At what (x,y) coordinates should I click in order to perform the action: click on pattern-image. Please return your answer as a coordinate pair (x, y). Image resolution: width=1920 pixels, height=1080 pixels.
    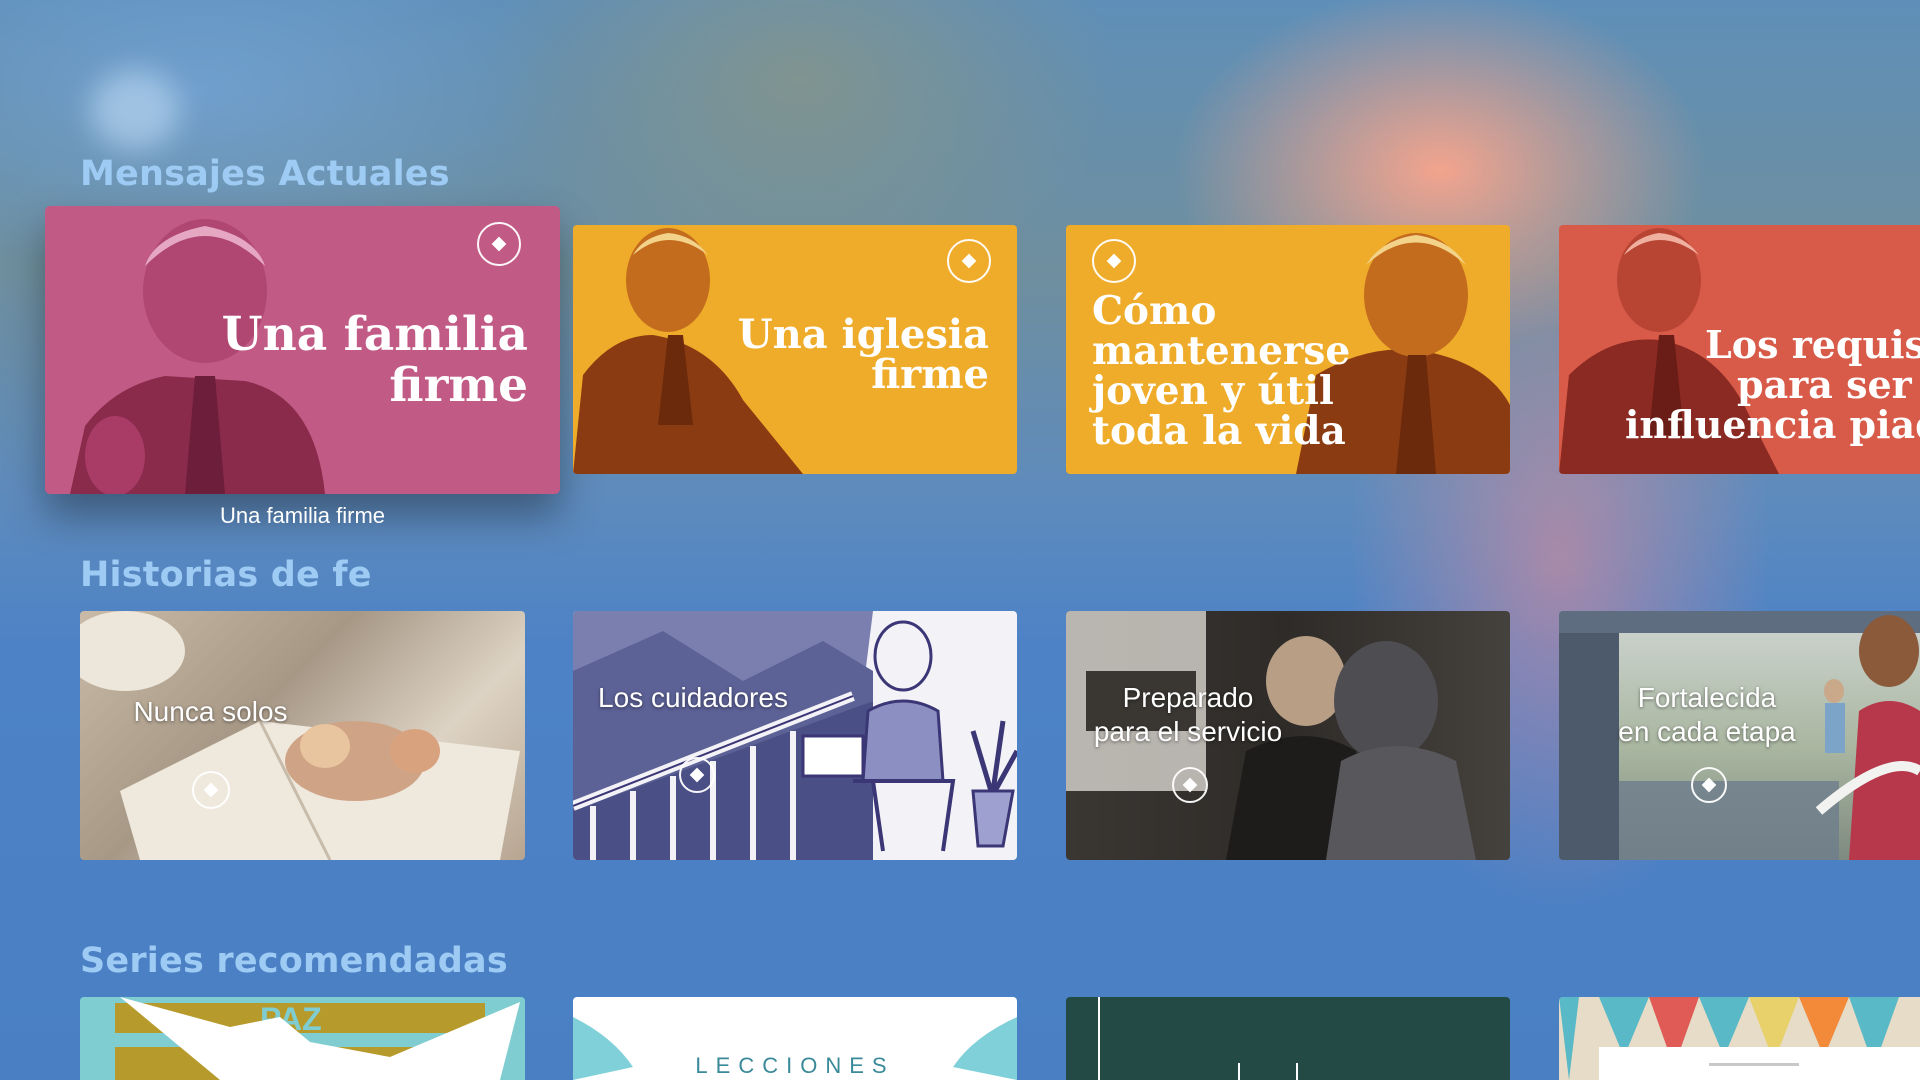
    Looking at the image, I should click on (1739, 1038).